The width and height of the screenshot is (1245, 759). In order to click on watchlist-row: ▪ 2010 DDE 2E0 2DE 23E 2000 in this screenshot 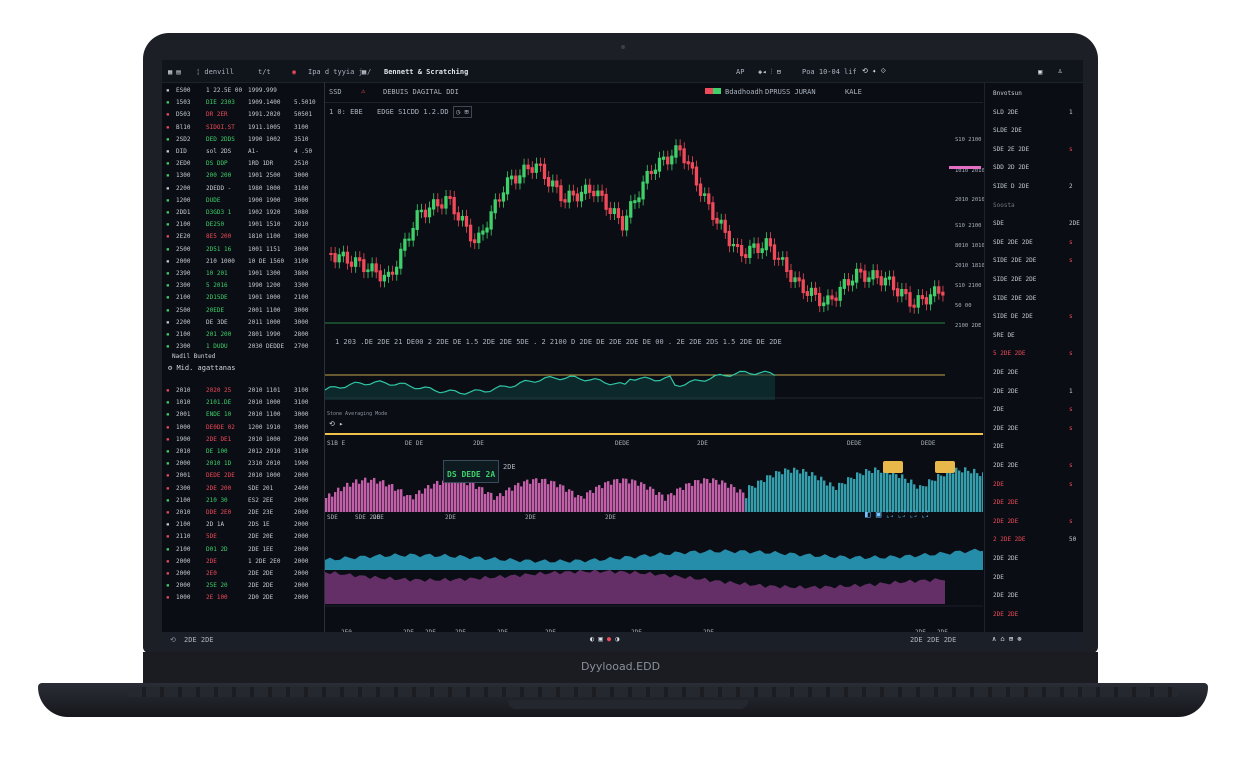, I will do `click(243, 513)`.